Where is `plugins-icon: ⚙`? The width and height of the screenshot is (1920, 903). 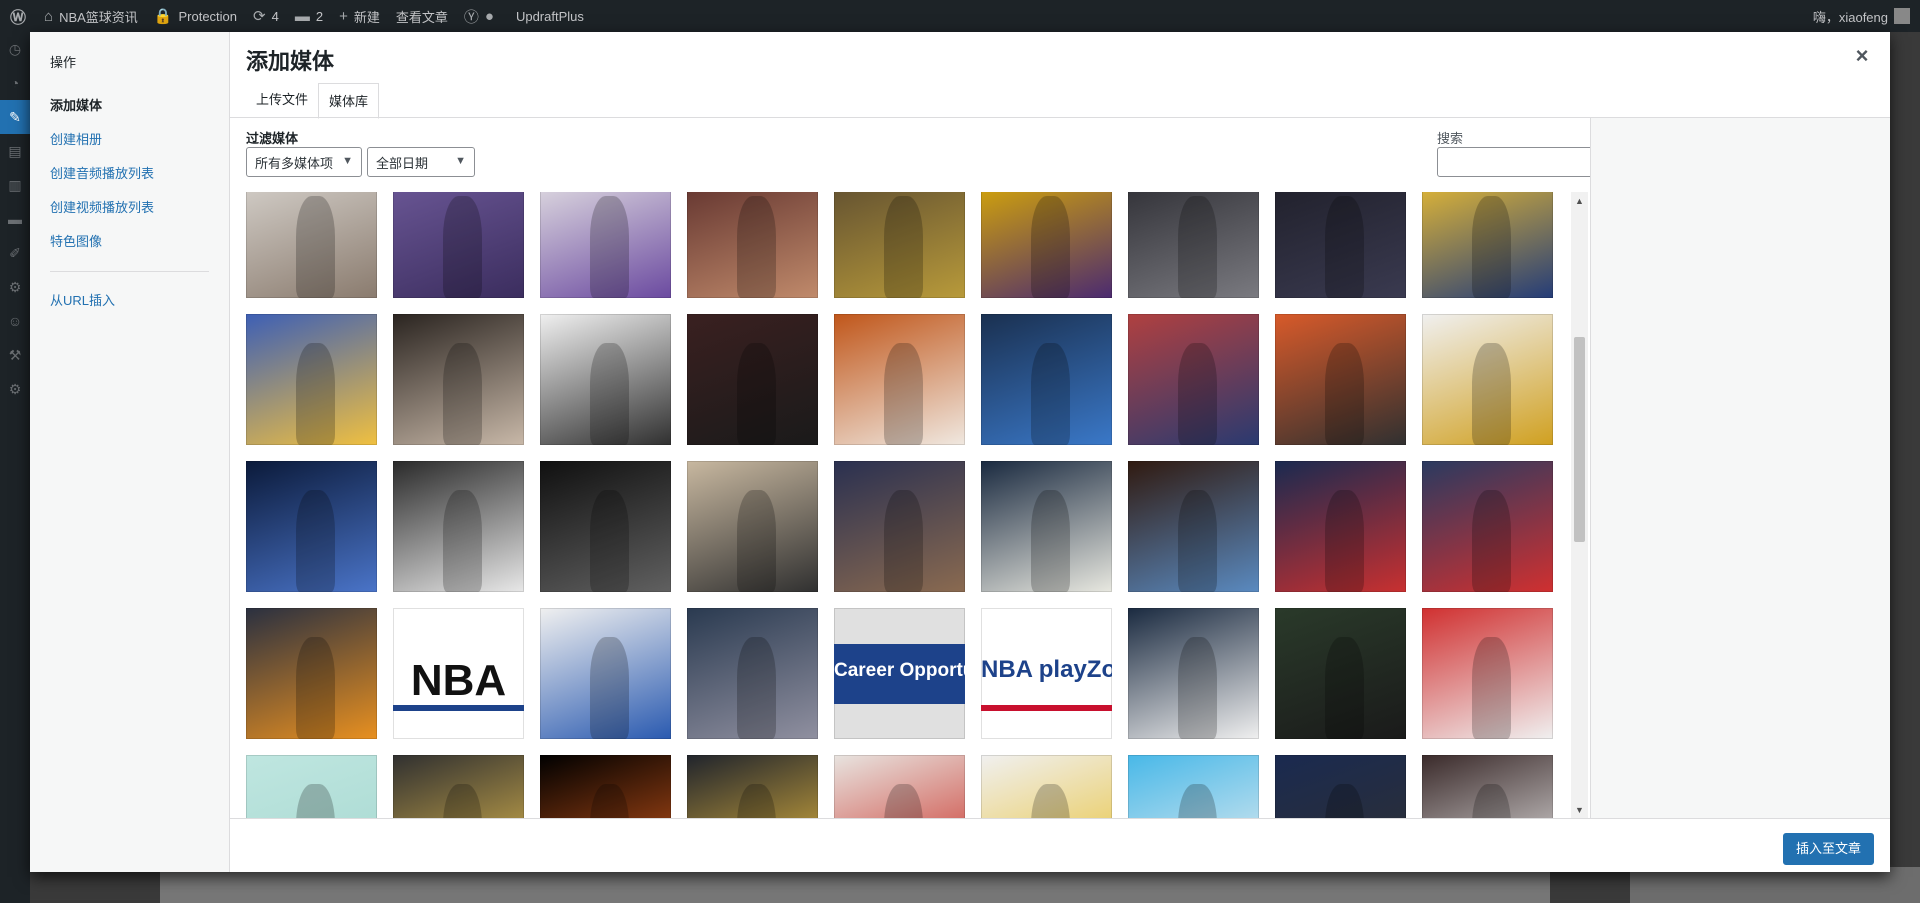 plugins-icon: ⚙ is located at coordinates (15, 287).